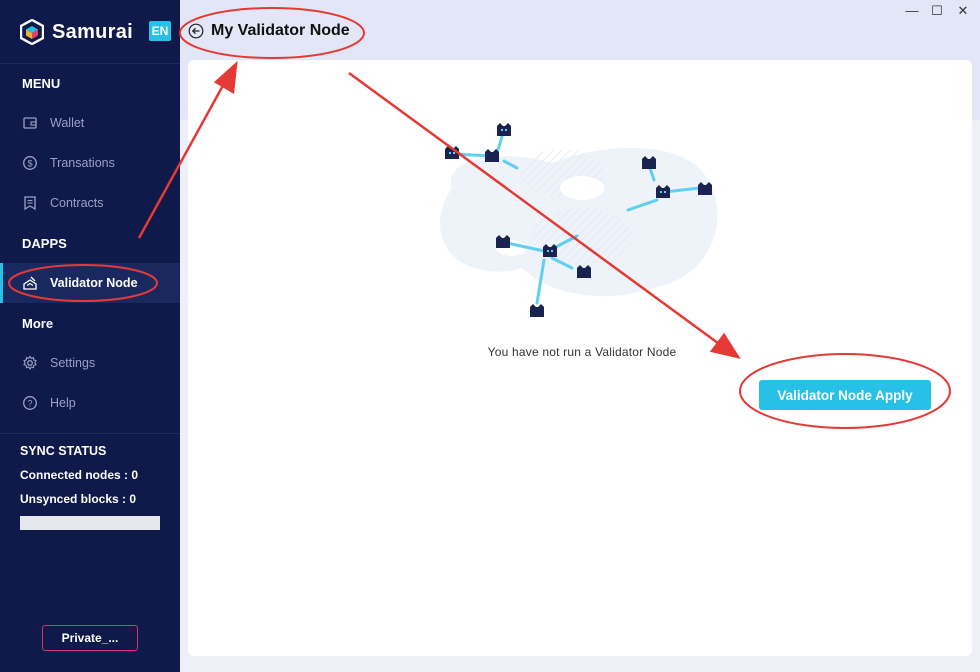 The width and height of the screenshot is (980, 672). What do you see at coordinates (93, 31) in the screenshot?
I see `brand-name: Samurai` at bounding box center [93, 31].